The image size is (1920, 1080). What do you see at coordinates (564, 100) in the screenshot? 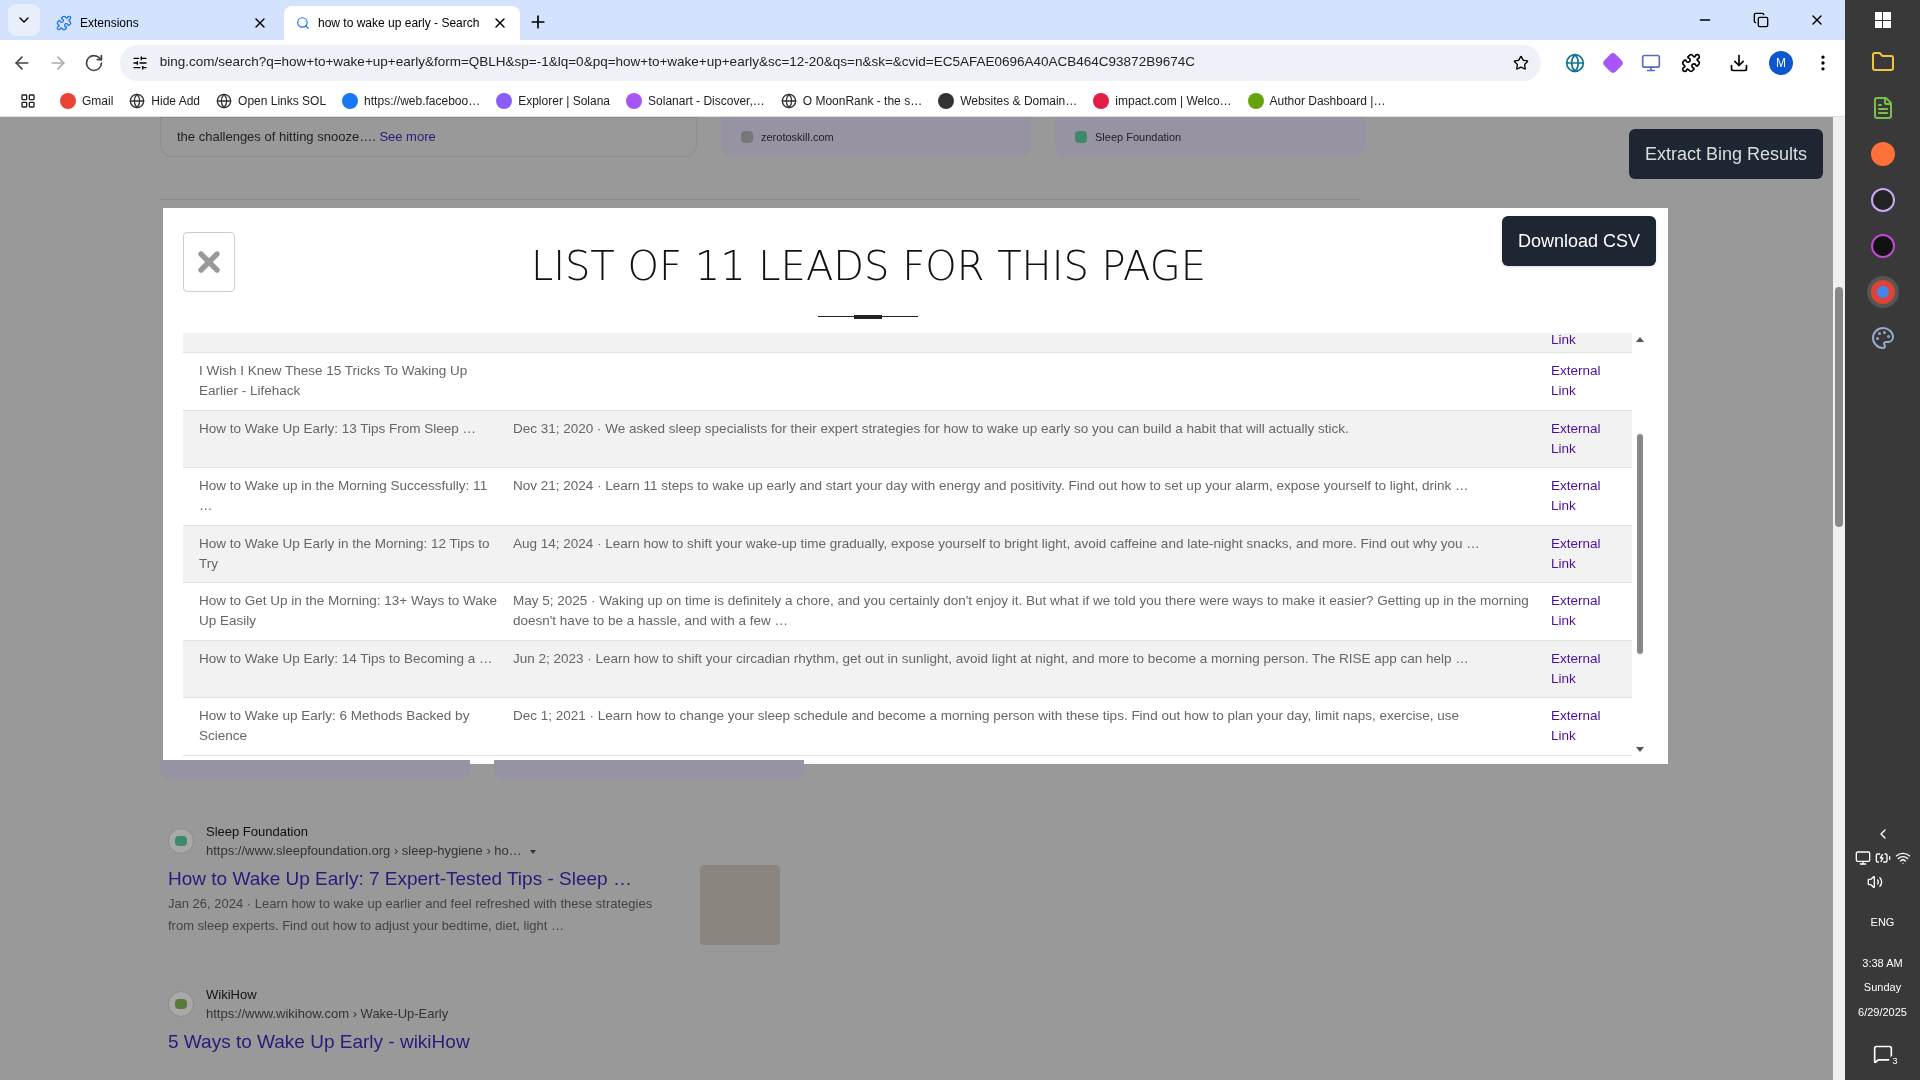
I see `bookmark-link: Explorer | Solana` at bounding box center [564, 100].